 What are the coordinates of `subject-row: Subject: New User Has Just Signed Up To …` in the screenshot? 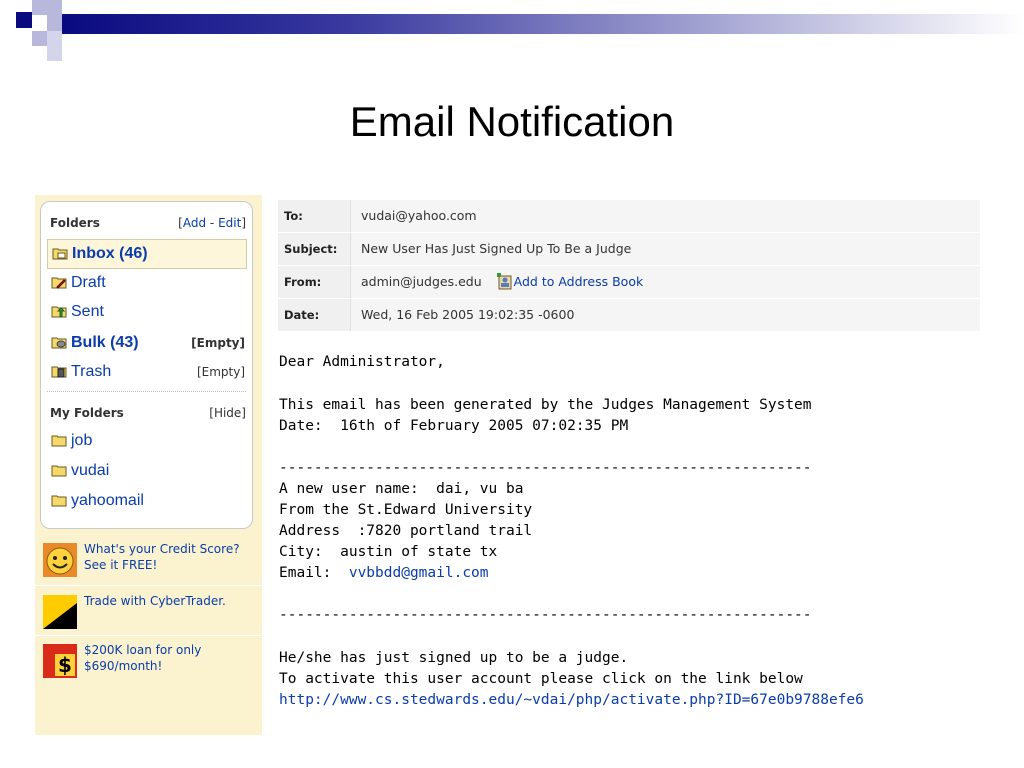 It's located at (629, 249).